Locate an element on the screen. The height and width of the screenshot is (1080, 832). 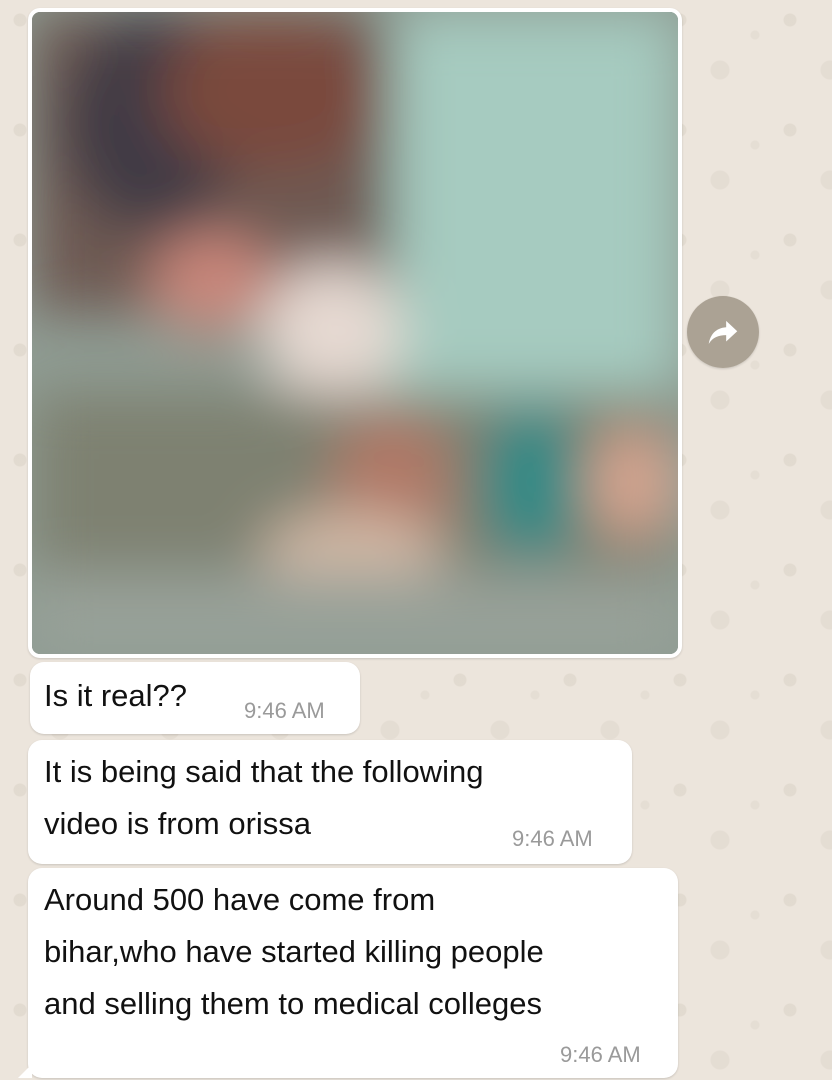
bubble-tail is located at coordinates (25, 1071).